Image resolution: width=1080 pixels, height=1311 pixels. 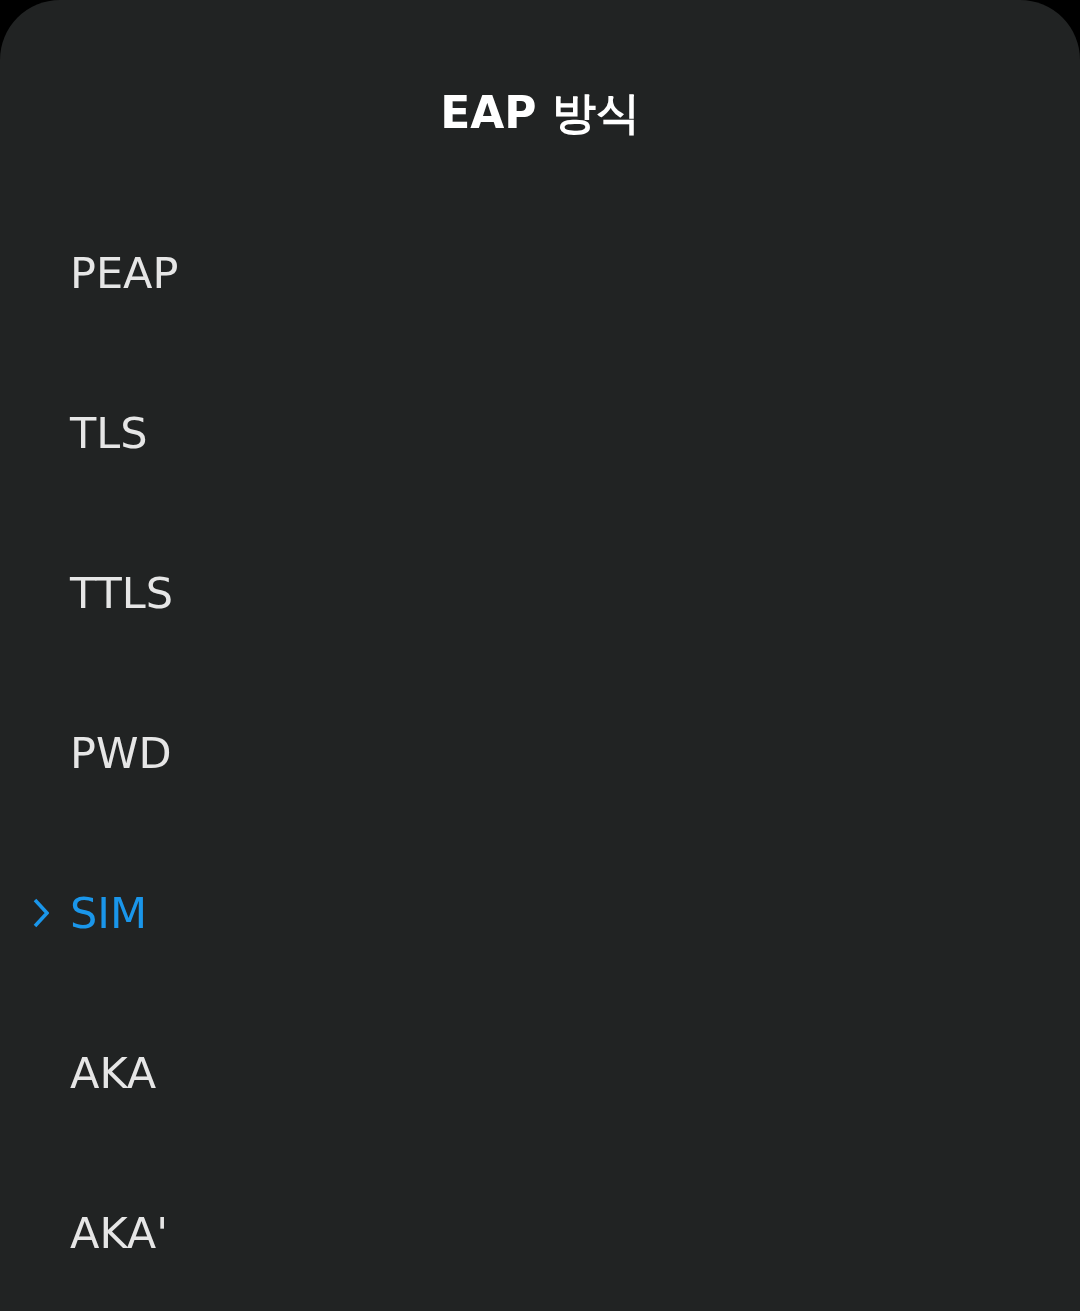 What do you see at coordinates (540, 593) in the screenshot?
I see `option-item: TTLS` at bounding box center [540, 593].